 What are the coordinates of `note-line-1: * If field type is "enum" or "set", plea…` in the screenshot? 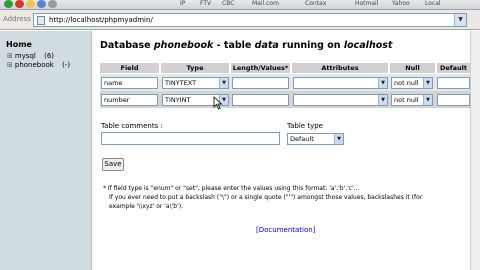 It's located at (231, 188).